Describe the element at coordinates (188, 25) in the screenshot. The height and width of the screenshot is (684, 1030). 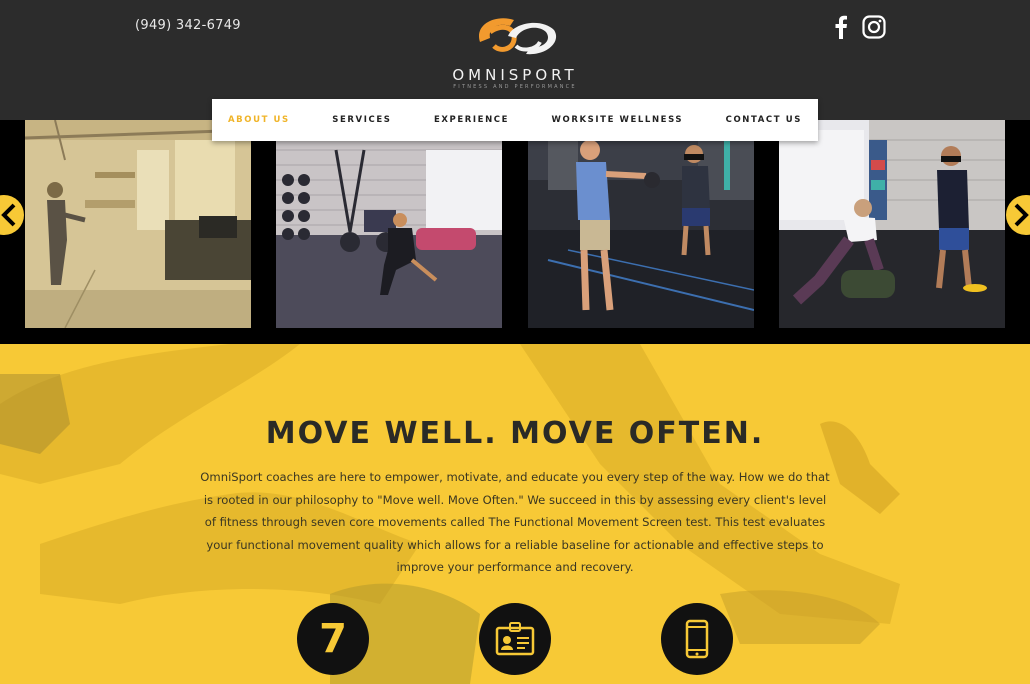
I see `phone-number: (949) 342-6749` at that location.